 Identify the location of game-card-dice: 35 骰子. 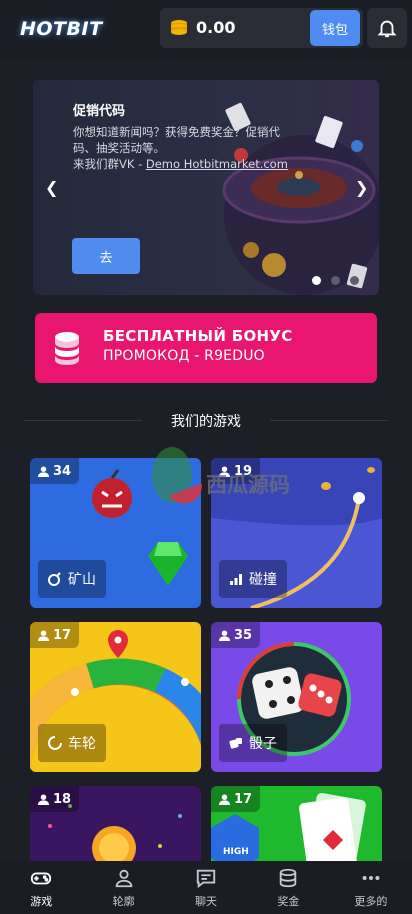
(296, 697).